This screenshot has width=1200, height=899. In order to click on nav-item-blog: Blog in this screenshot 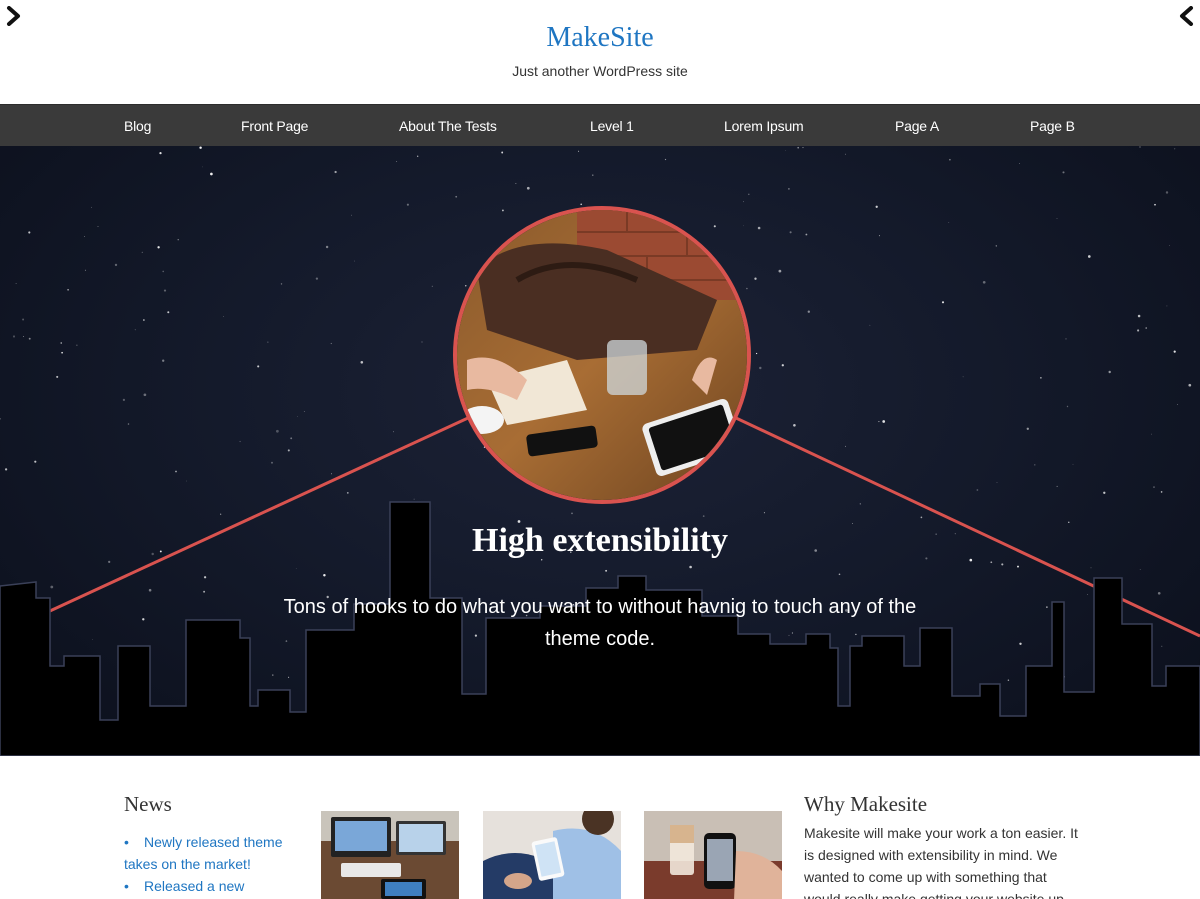, I will do `click(137, 126)`.